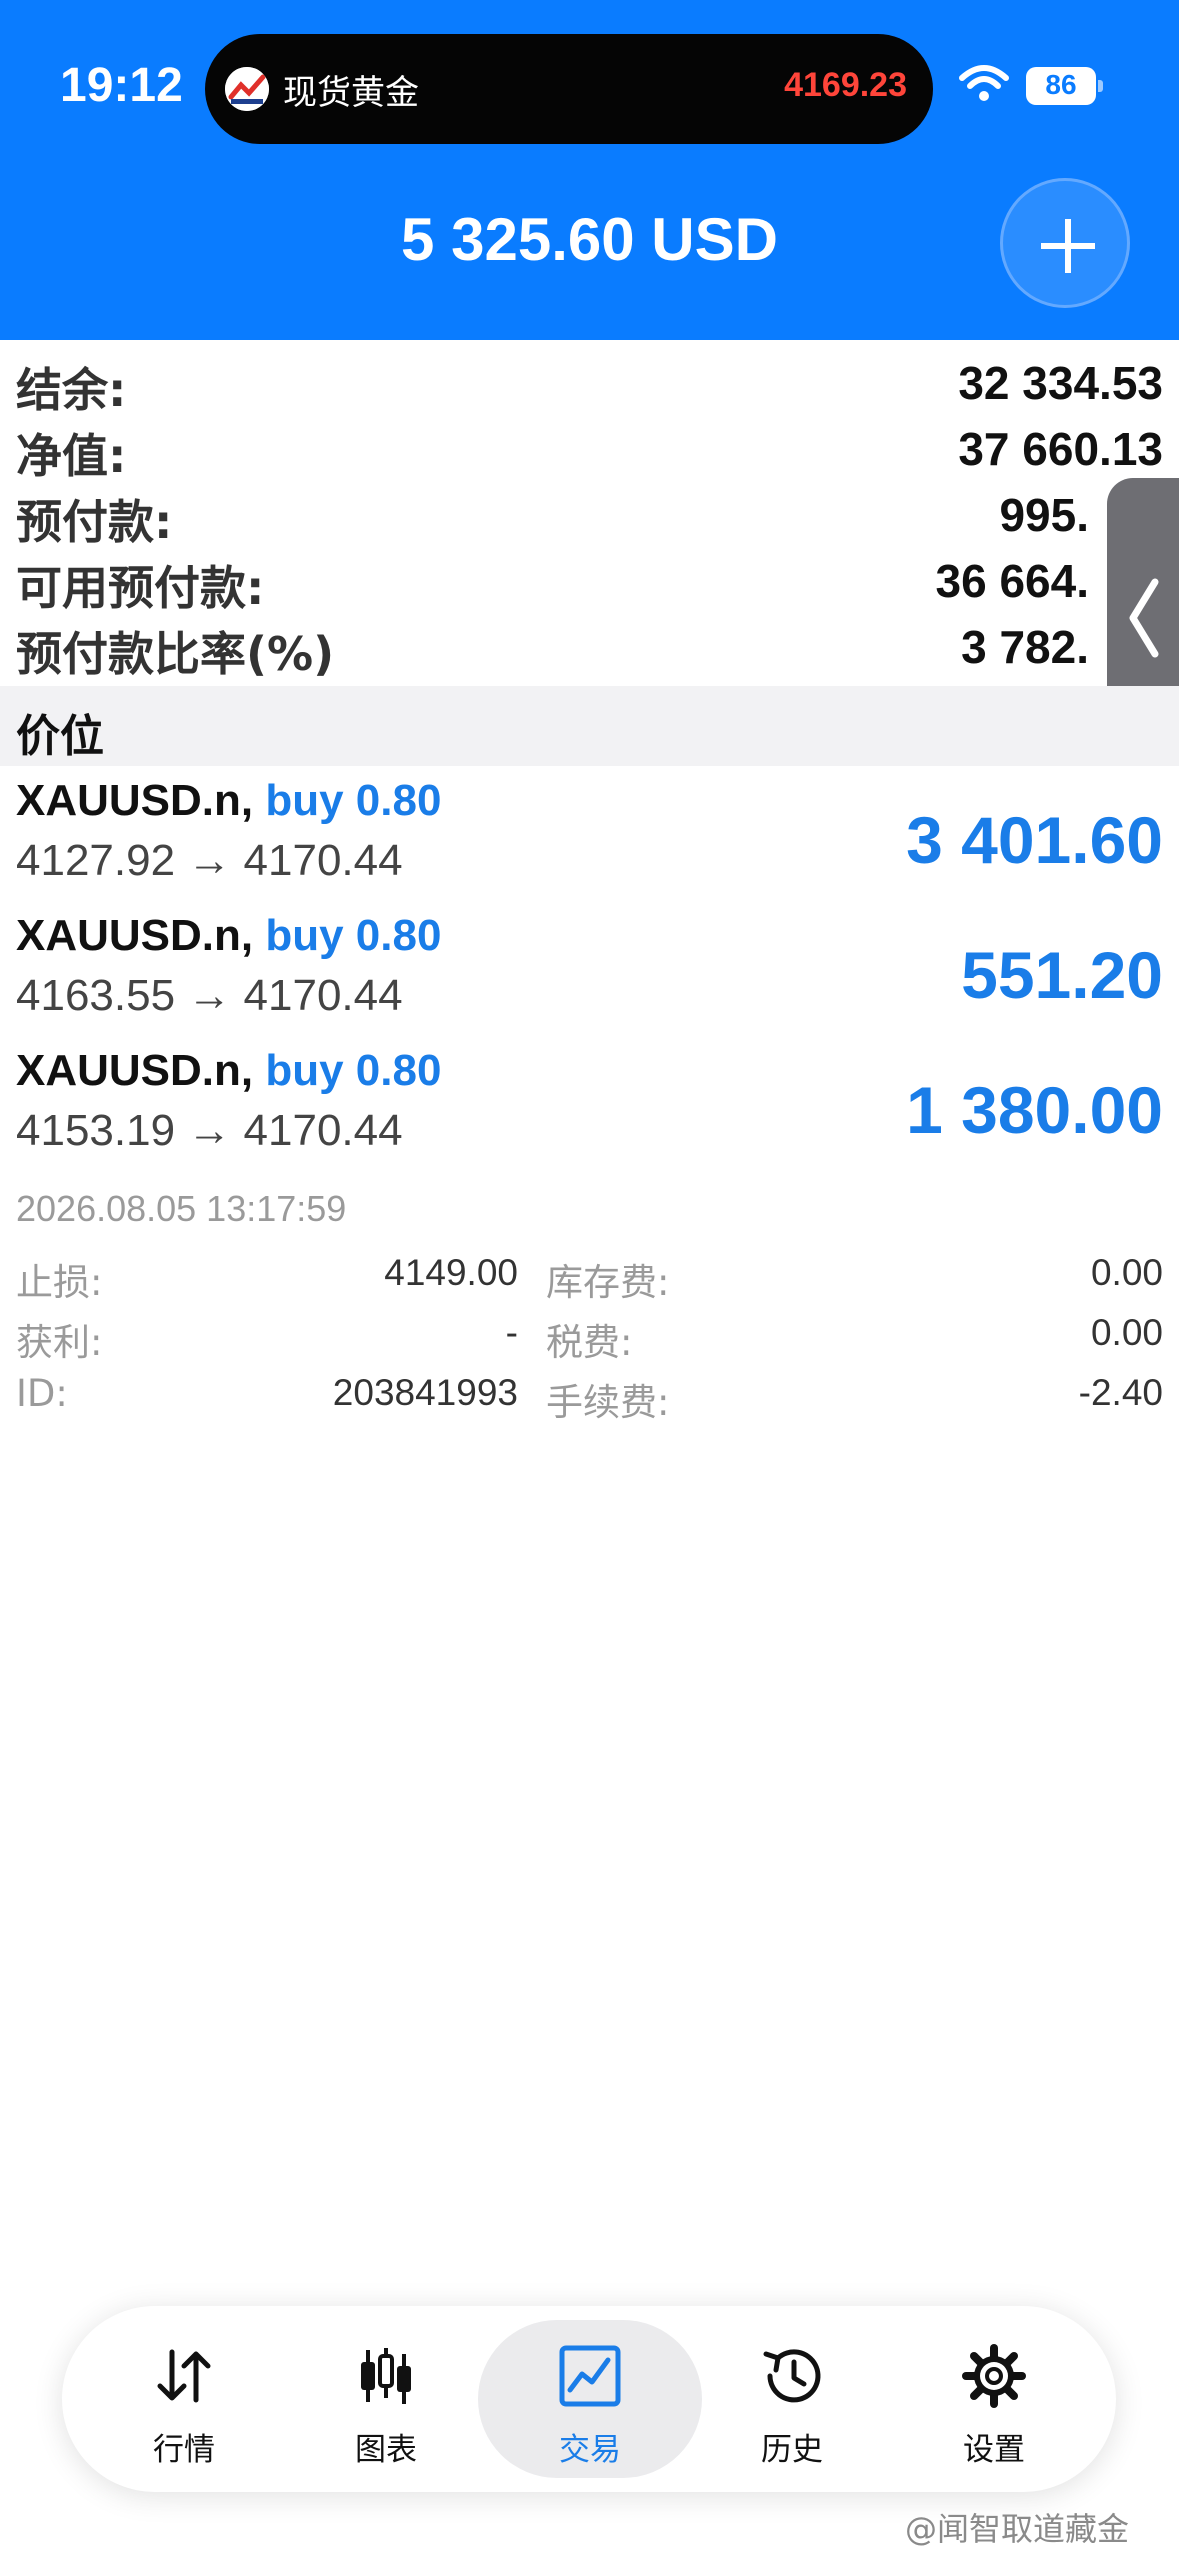 This screenshot has width=1179, height=2556. I want to click on margin-label: 预付款:, so click(94, 522).